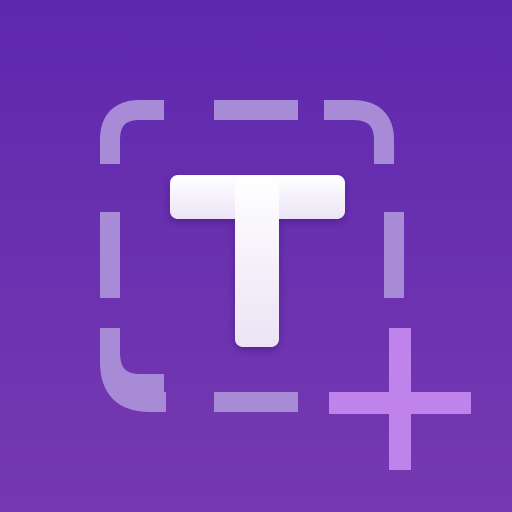 The width and height of the screenshot is (512, 512). What do you see at coordinates (400, 399) in the screenshot?
I see `plus-icon` at bounding box center [400, 399].